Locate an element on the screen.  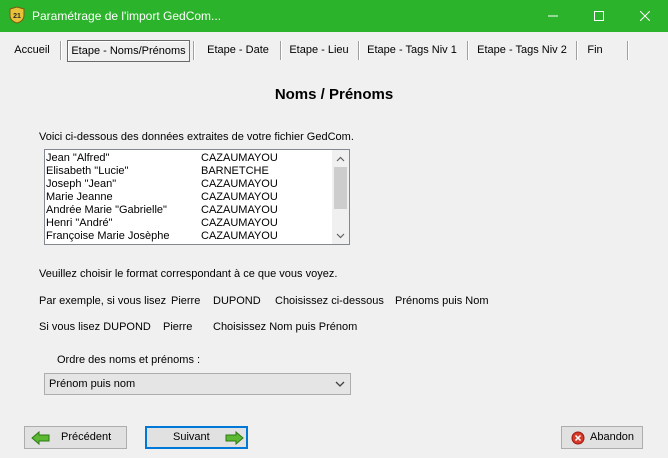
svg-text: 21 is located at coordinates (17, 16).